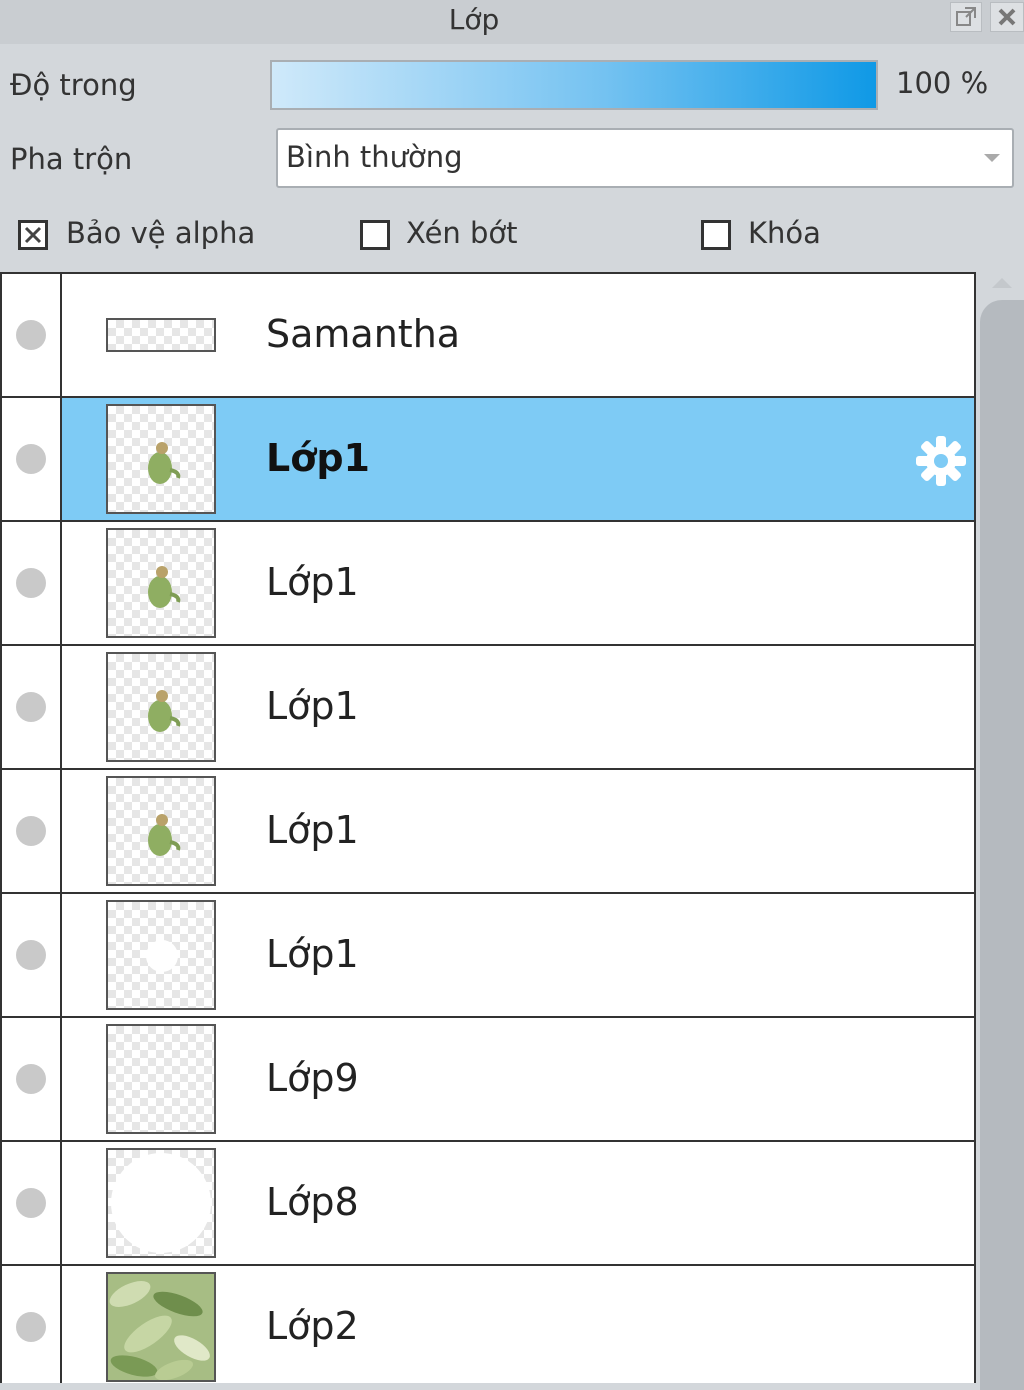 Image resolution: width=1024 pixels, height=1390 pixels. Describe the element at coordinates (488, 460) in the screenshot. I see `layer-row-selected: Lớp1` at that location.